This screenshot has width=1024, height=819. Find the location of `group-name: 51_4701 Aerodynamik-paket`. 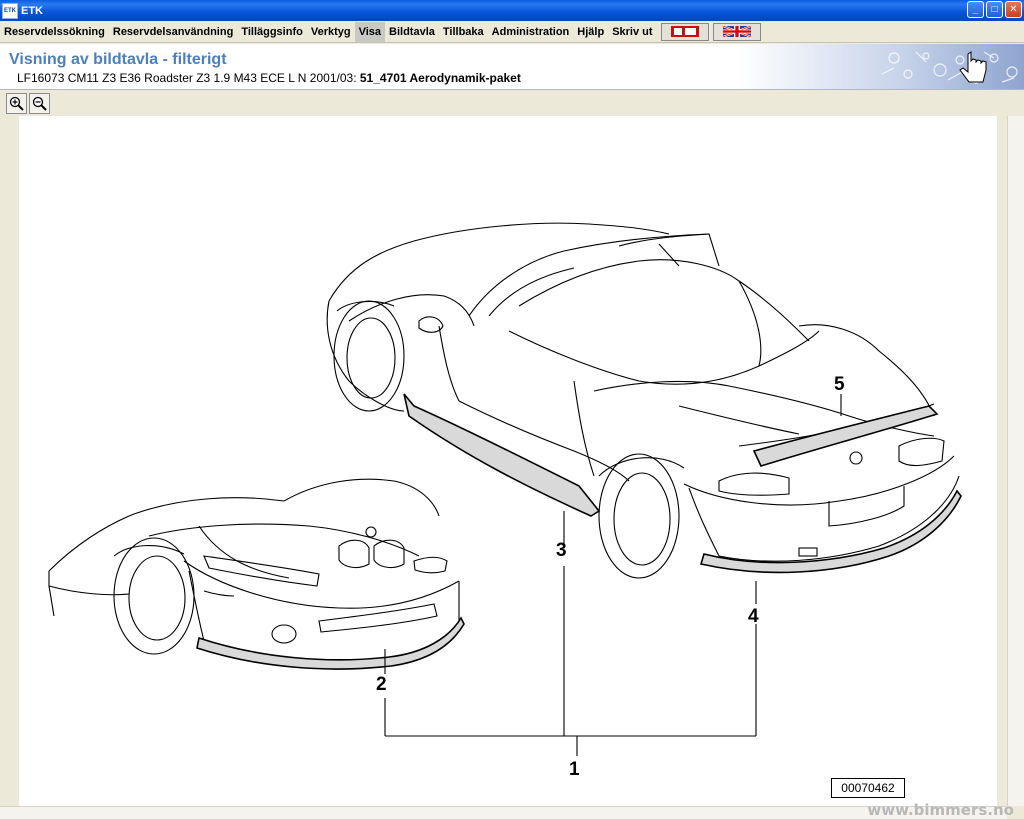

group-name: 51_4701 Aerodynamik-paket is located at coordinates (440, 78).